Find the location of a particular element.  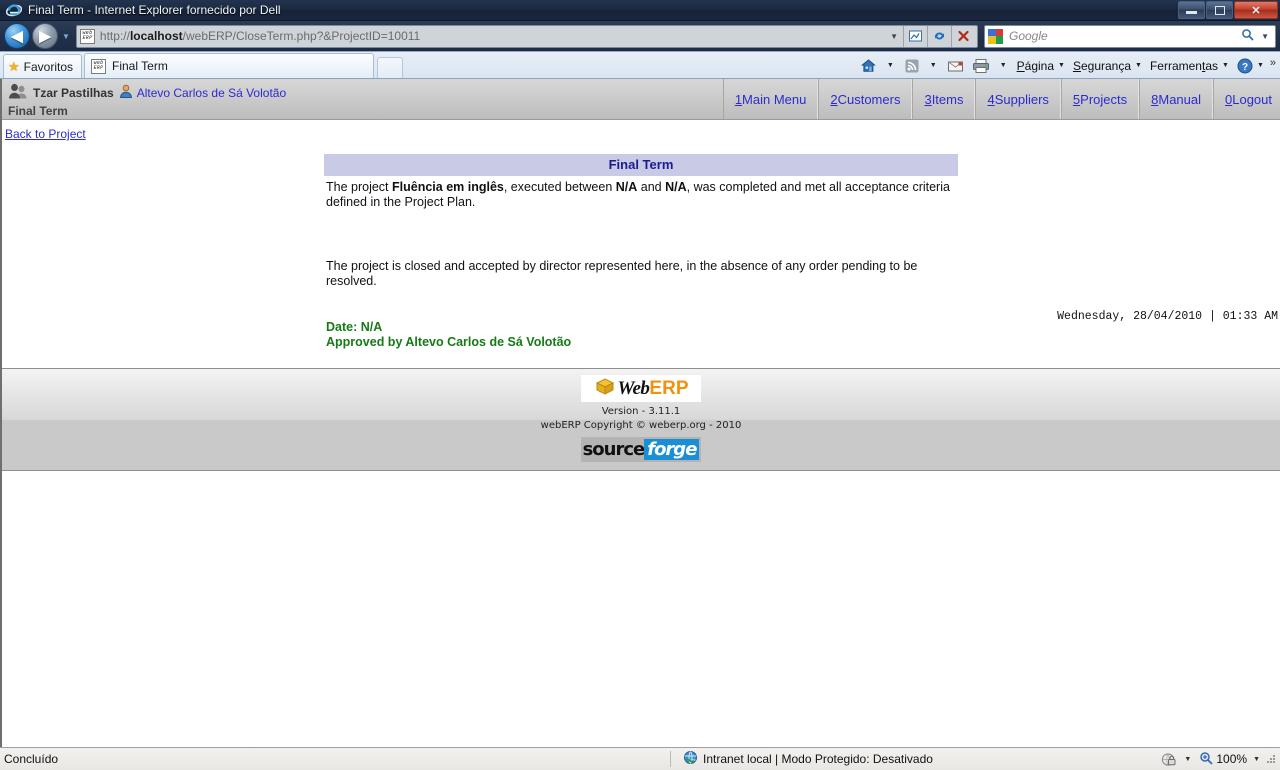

star-icon: ★ is located at coordinates (14, 66).